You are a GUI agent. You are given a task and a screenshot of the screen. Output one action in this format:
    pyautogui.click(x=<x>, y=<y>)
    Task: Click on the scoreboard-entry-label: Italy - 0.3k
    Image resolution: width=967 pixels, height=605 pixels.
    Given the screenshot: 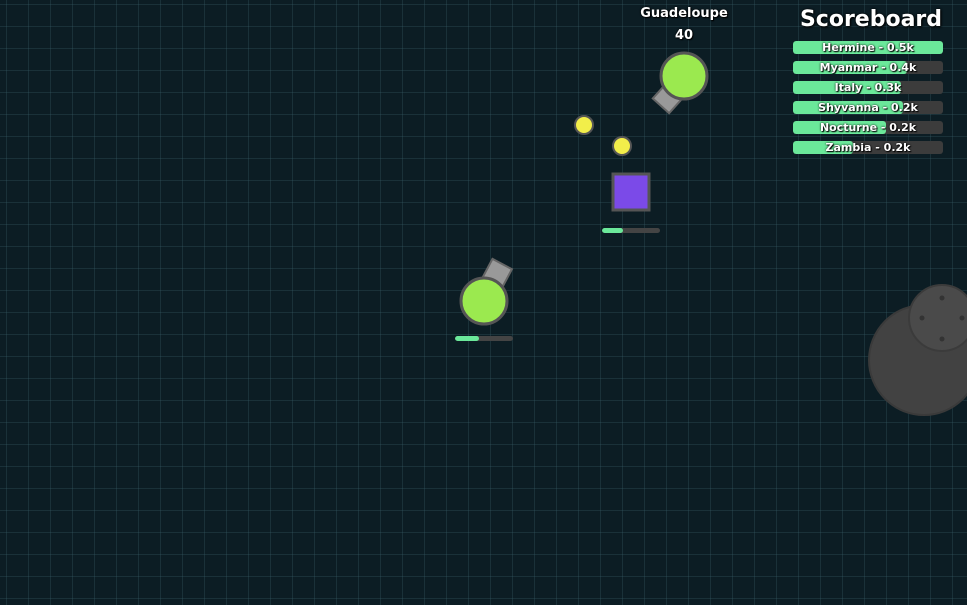 What is the action you would take?
    pyautogui.click(x=868, y=87)
    